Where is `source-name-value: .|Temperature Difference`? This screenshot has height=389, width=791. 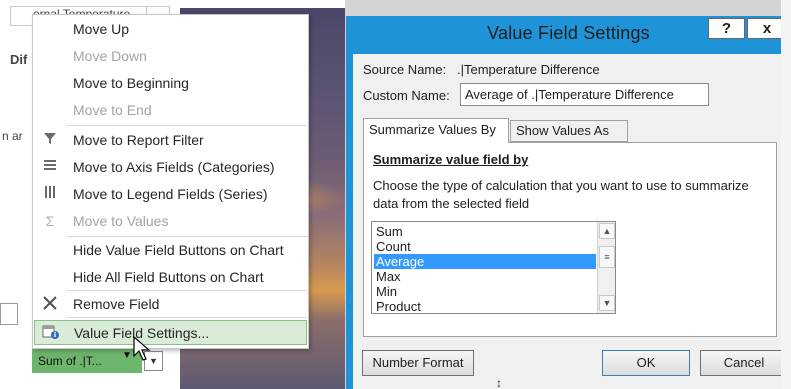
source-name-value: .|Temperature Difference is located at coordinates (528, 69).